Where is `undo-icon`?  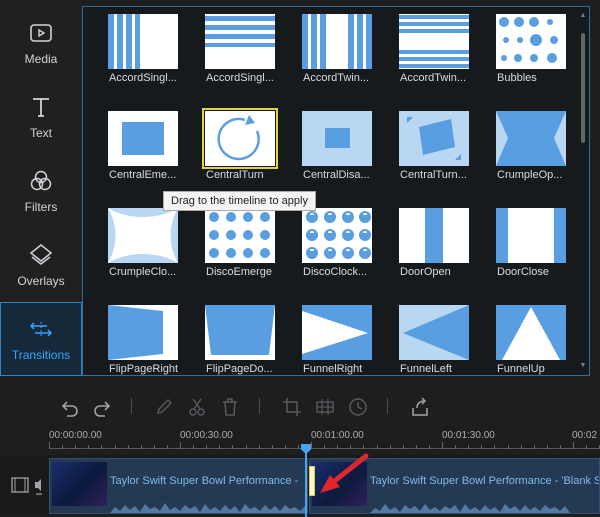 undo-icon is located at coordinates (69, 409).